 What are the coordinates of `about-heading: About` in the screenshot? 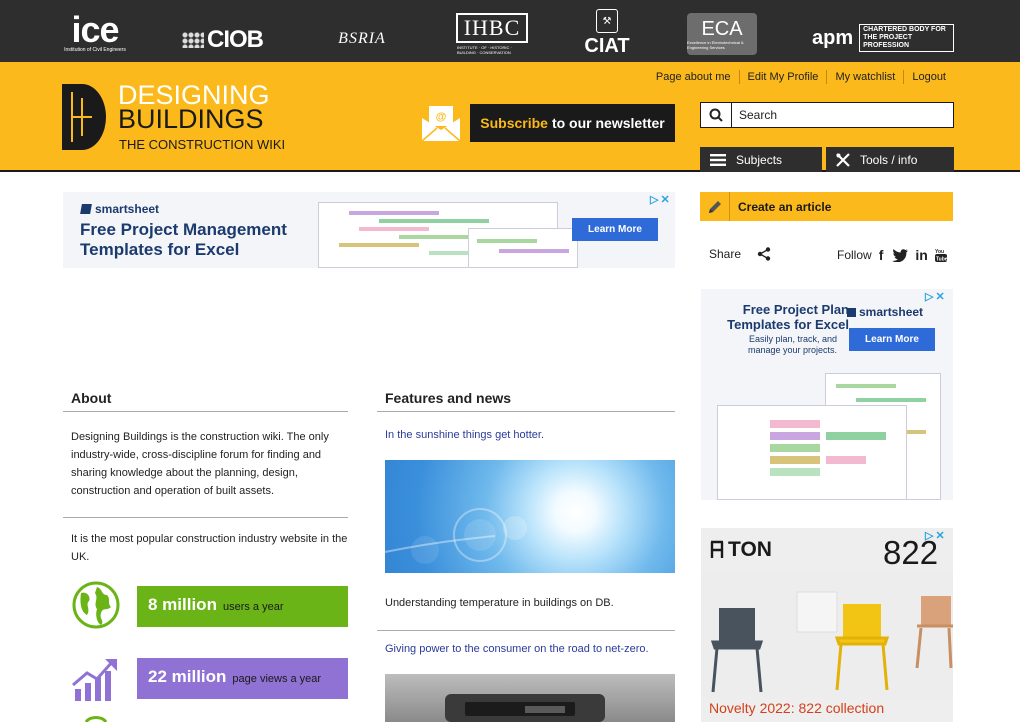 It's located at (205, 401).